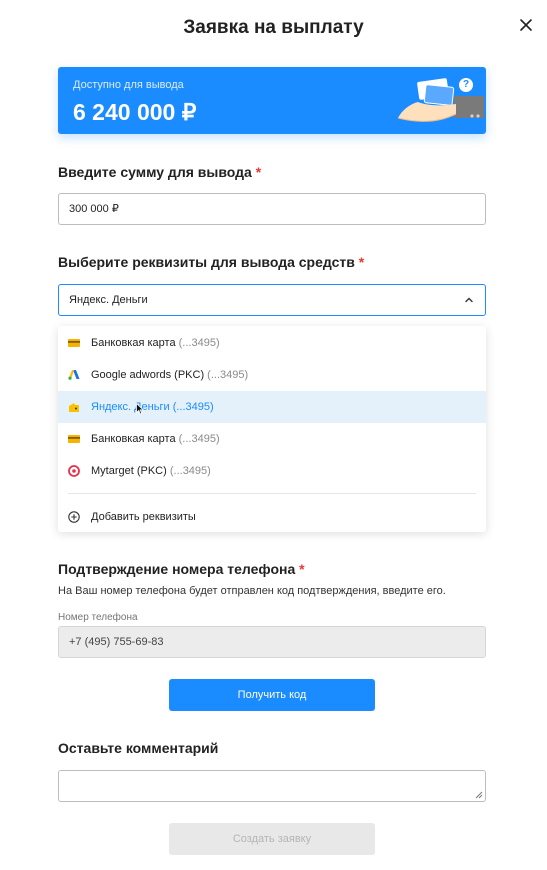 The width and height of the screenshot is (547, 870). What do you see at coordinates (272, 100) in the screenshot?
I see `balance-card: Доступно для вывода 6 240 000 ₽ ?` at bounding box center [272, 100].